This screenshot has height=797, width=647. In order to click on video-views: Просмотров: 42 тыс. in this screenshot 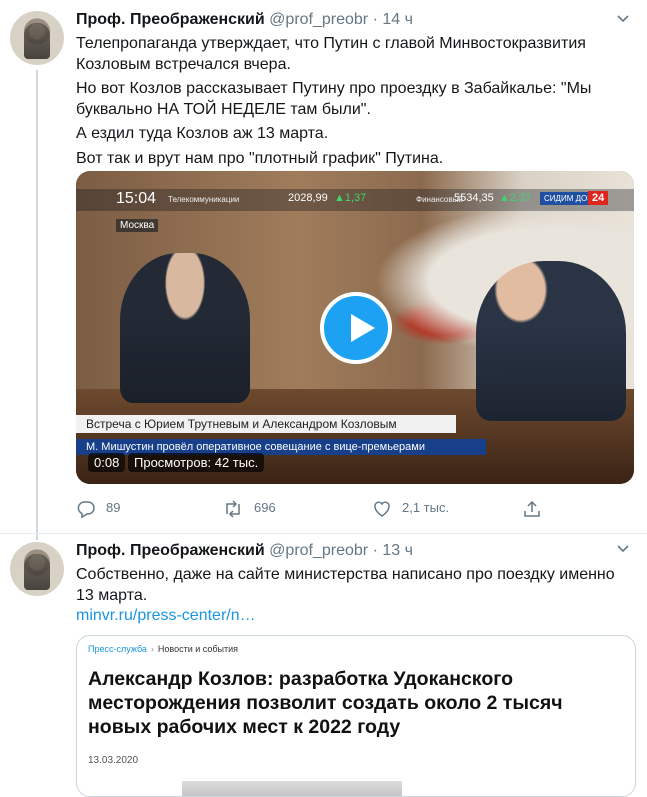, I will do `click(196, 462)`.